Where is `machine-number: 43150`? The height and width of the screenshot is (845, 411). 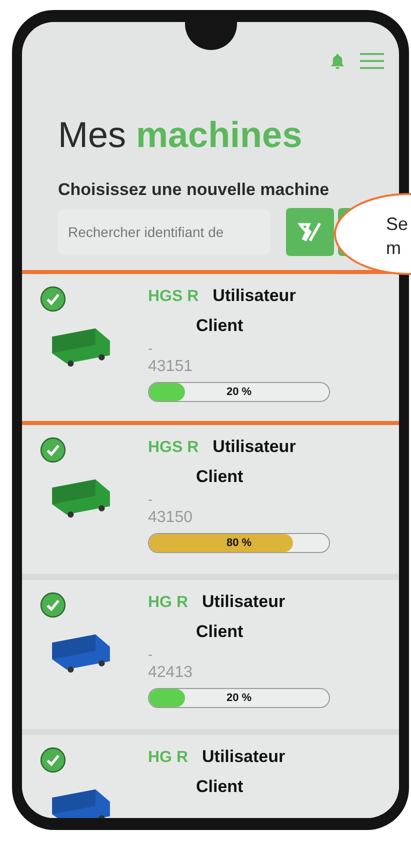
machine-number: 43150 is located at coordinates (171, 518).